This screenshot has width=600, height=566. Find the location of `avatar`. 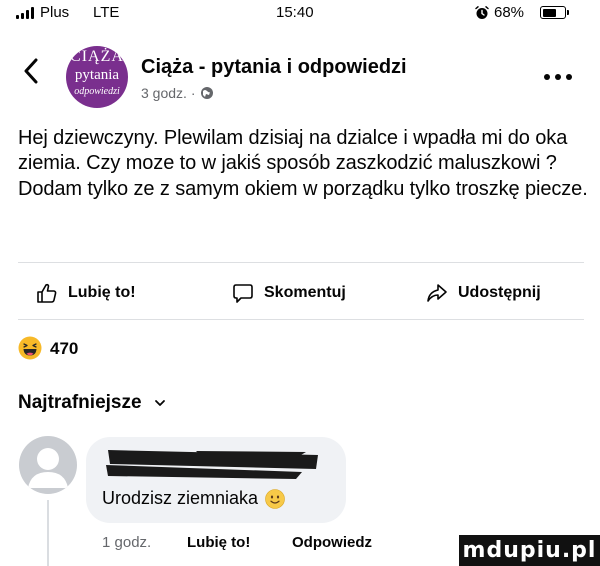

avatar is located at coordinates (48, 465).